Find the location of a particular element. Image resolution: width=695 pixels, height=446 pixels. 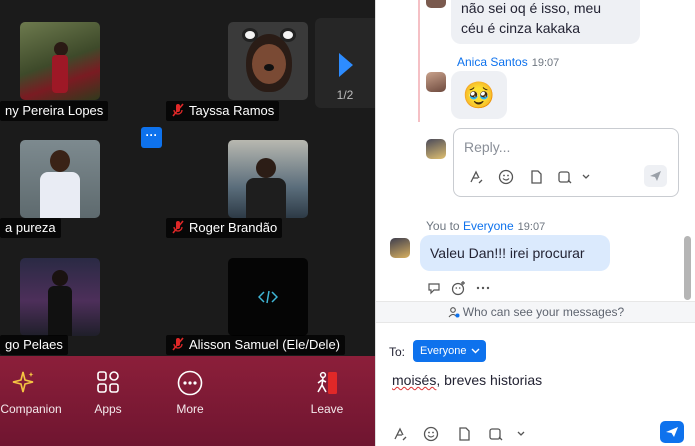

leave-icon is located at coordinates (327, 382).